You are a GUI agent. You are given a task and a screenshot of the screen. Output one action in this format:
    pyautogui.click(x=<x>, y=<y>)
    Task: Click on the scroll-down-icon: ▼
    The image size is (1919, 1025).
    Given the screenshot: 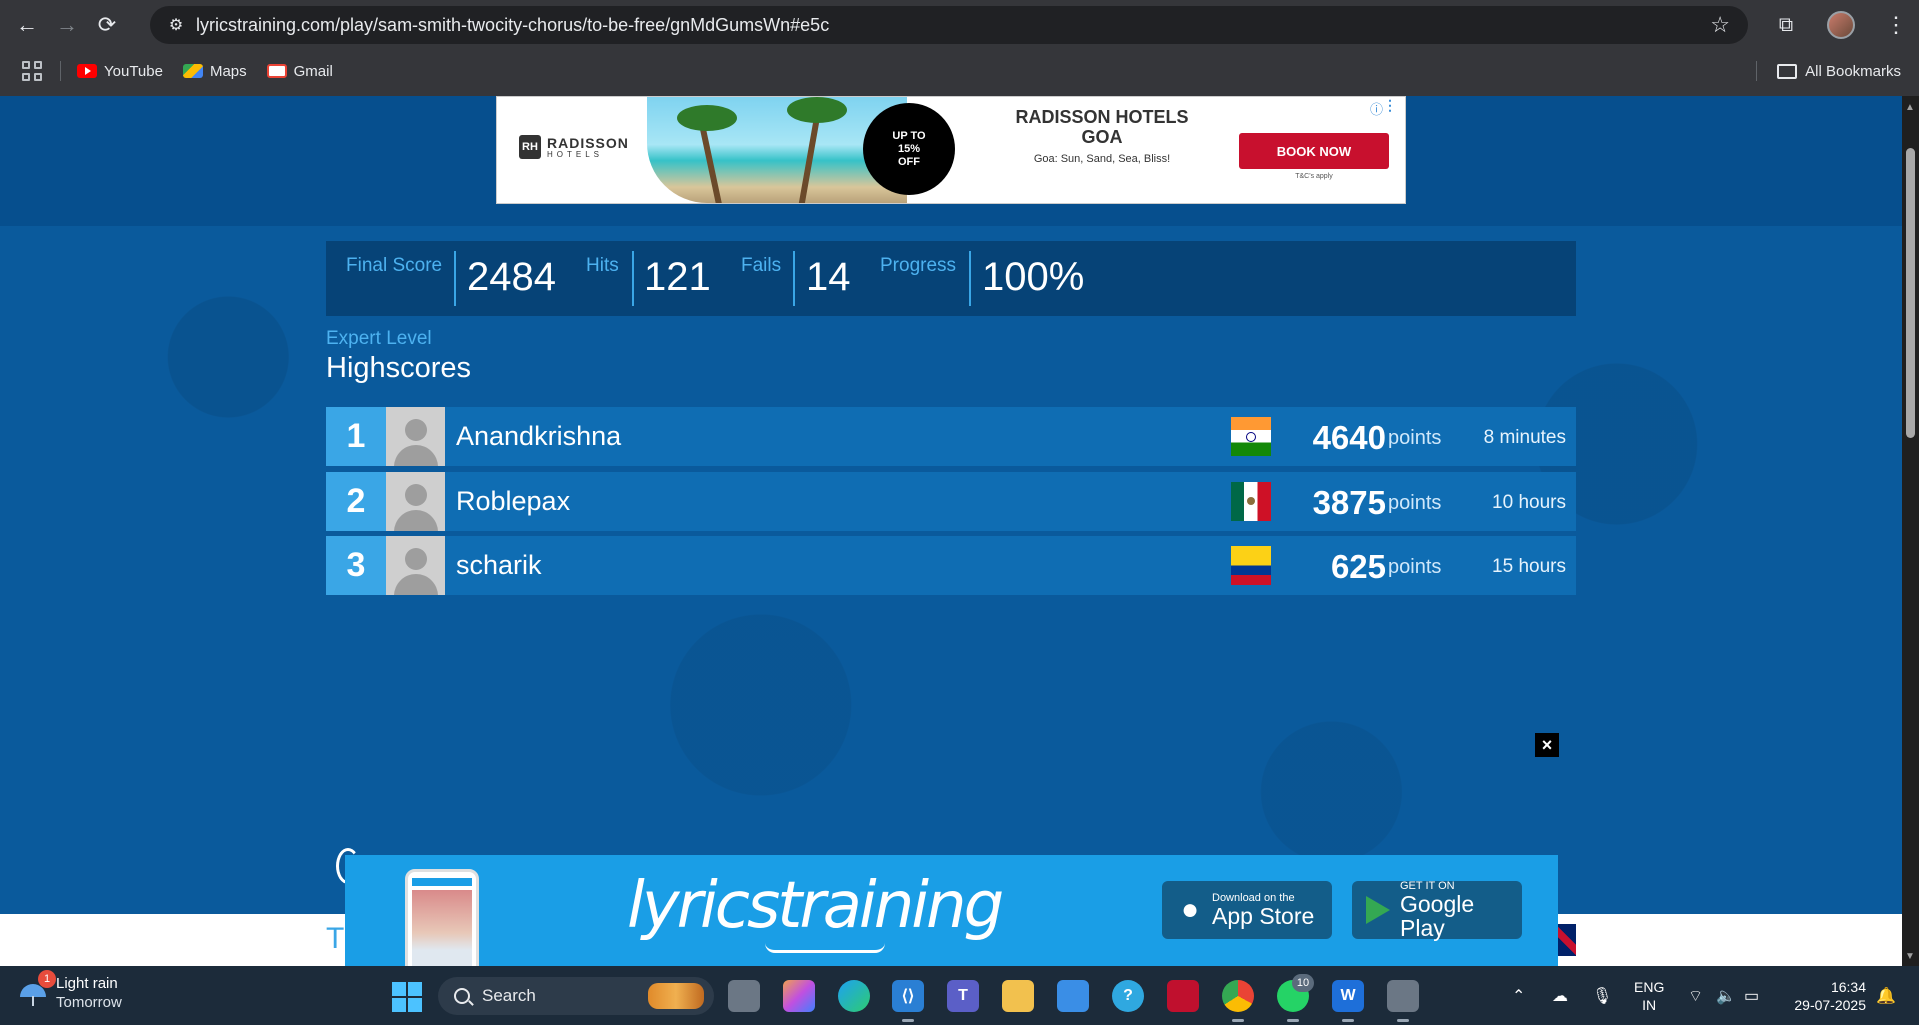 What is the action you would take?
    pyautogui.click(x=1910, y=956)
    